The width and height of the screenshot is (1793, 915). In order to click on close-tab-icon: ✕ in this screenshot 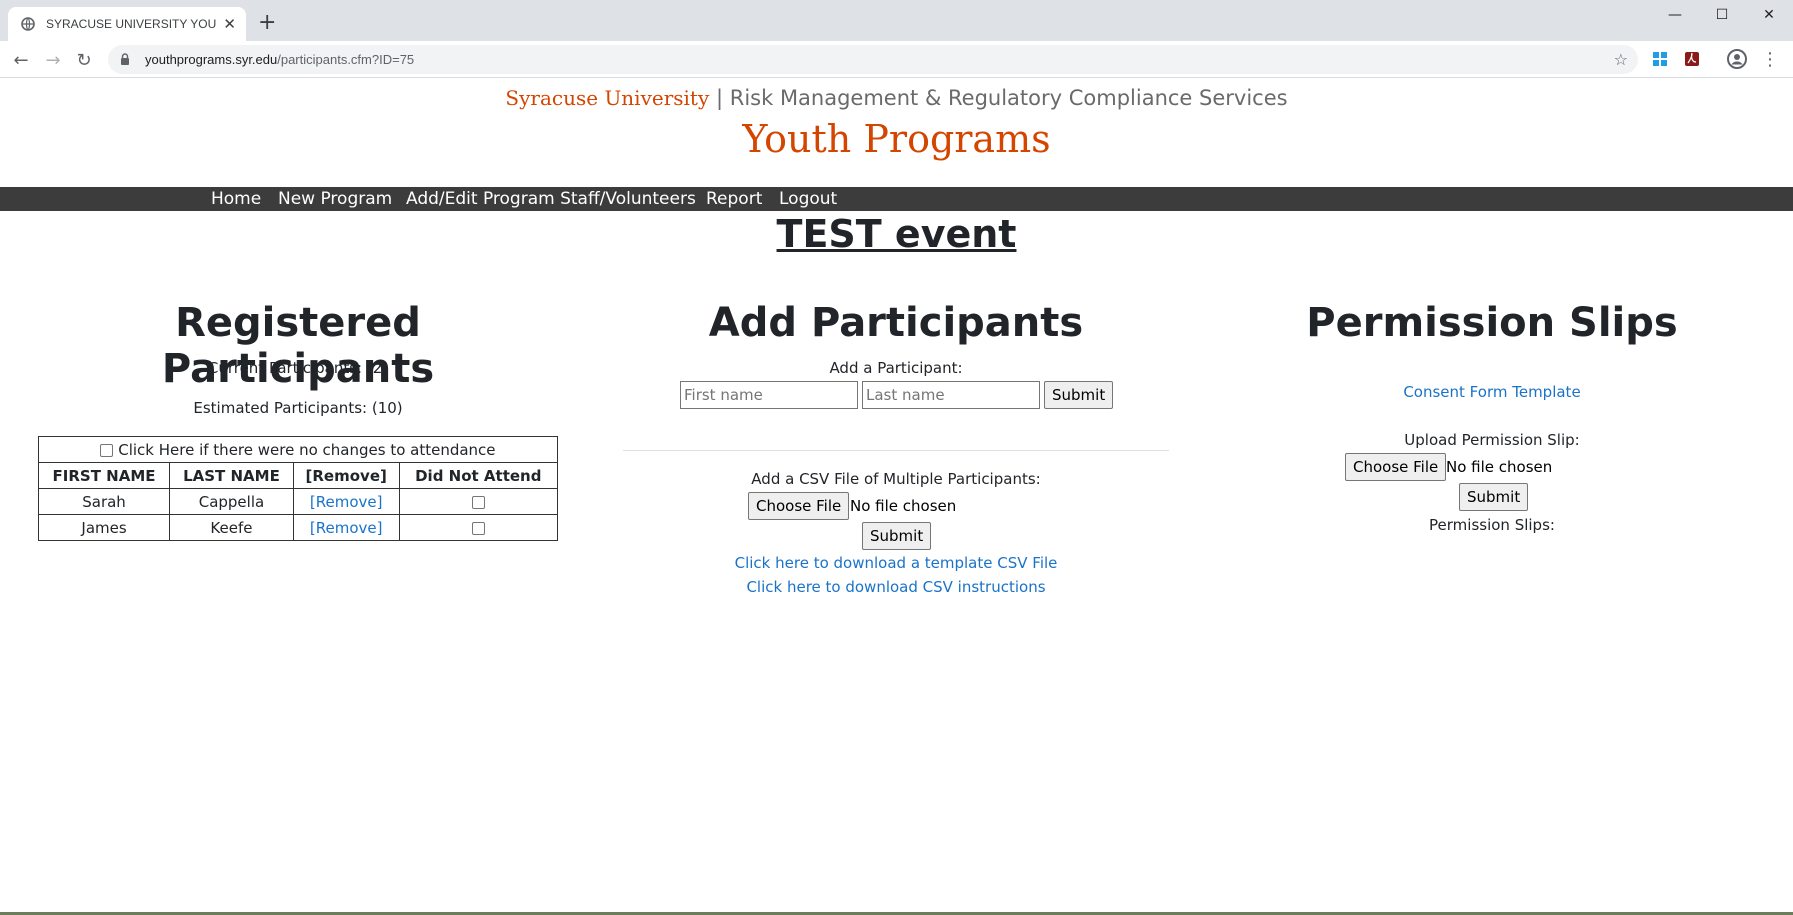, I will do `click(229, 24)`.